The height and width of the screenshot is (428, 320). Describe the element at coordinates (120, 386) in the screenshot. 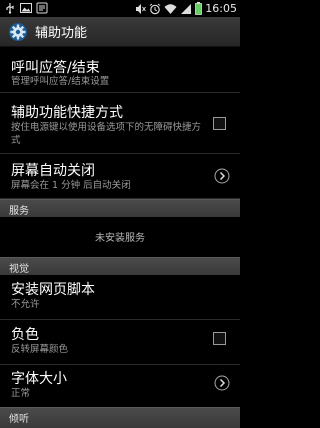

I see `font-size-item: 字体大小 正常` at that location.